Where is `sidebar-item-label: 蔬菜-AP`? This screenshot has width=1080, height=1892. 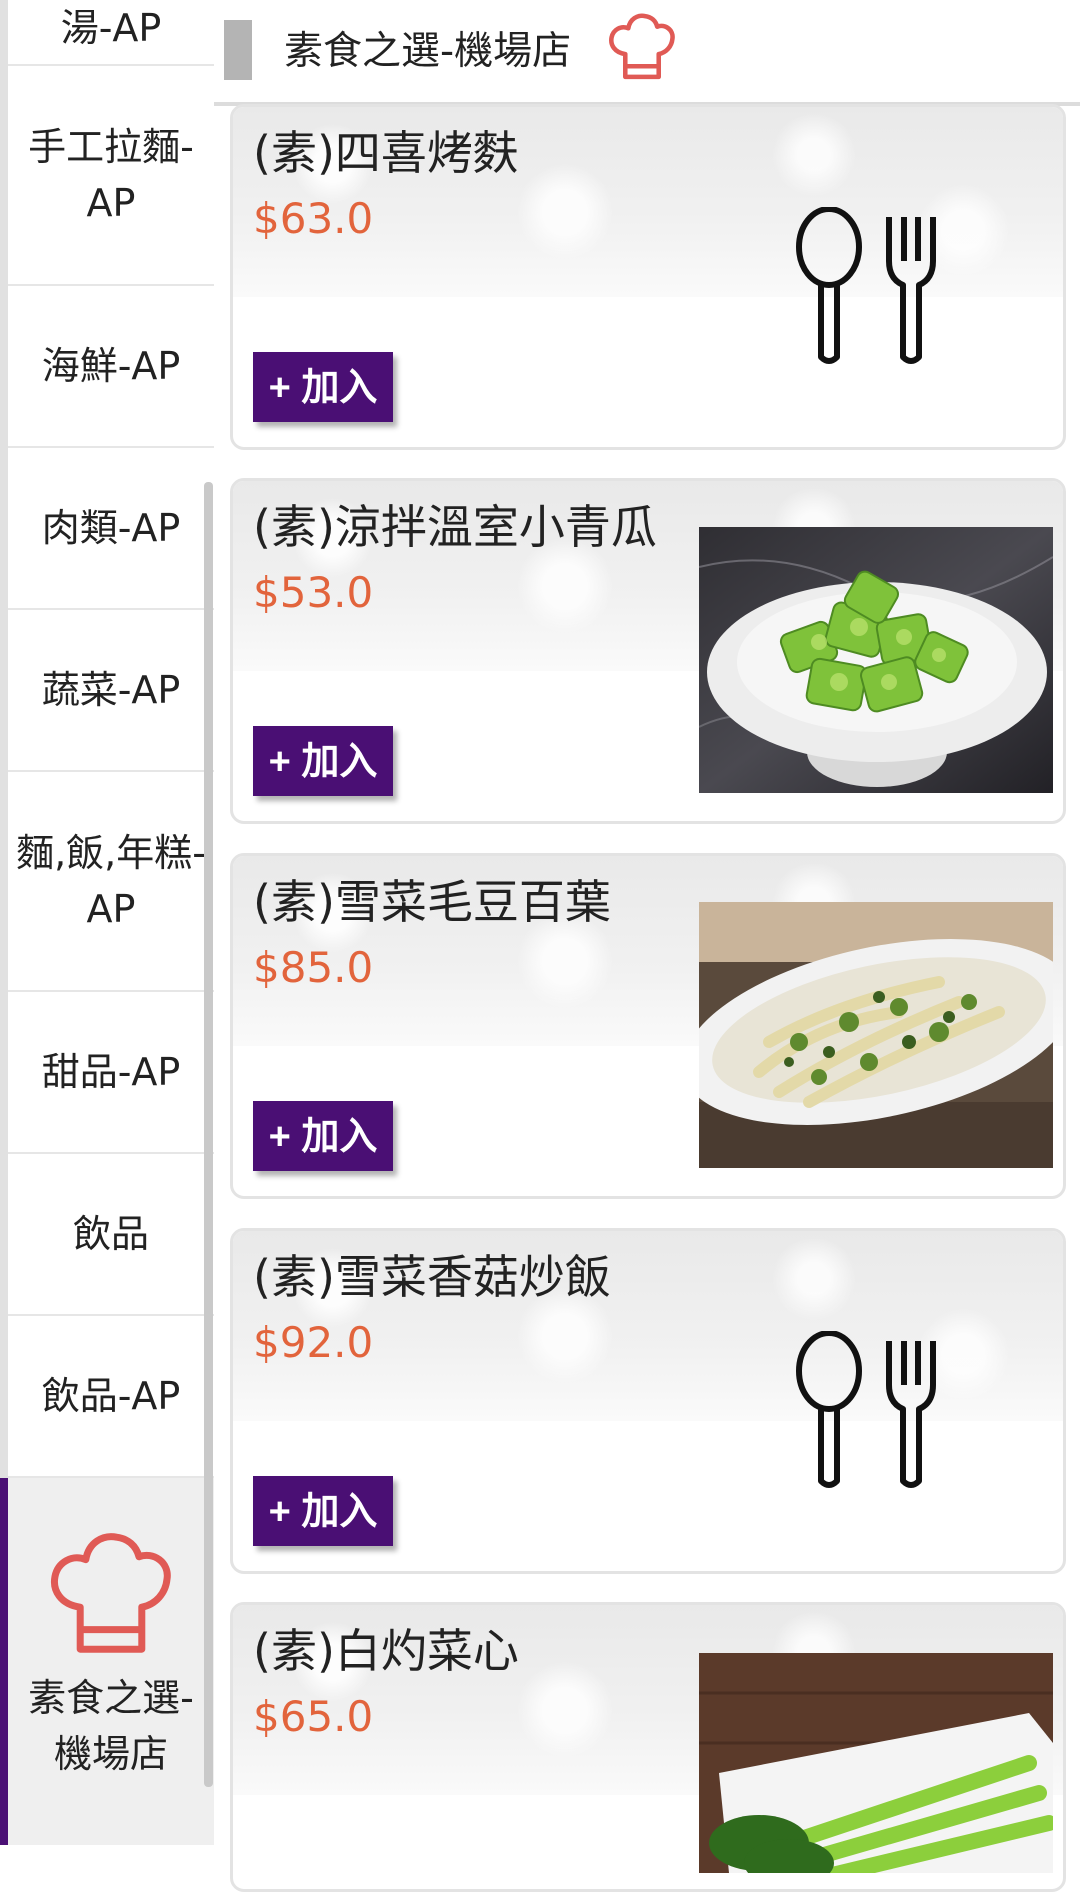
sidebar-item-label: 蔬菜-AP is located at coordinates (111, 690).